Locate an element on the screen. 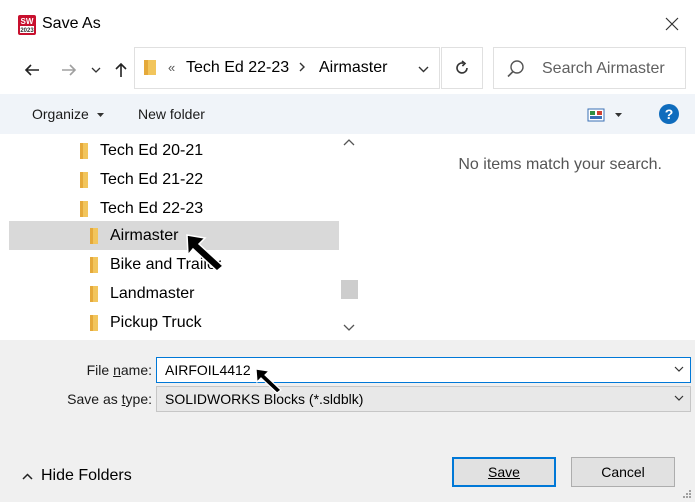  empty-results-message: No items match your search. is located at coordinates (560, 164).